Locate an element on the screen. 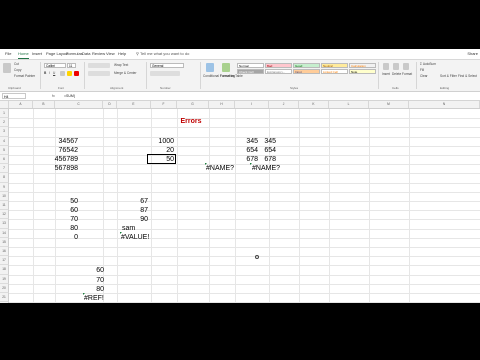  fx-icon: fx is located at coordinates (53, 96).